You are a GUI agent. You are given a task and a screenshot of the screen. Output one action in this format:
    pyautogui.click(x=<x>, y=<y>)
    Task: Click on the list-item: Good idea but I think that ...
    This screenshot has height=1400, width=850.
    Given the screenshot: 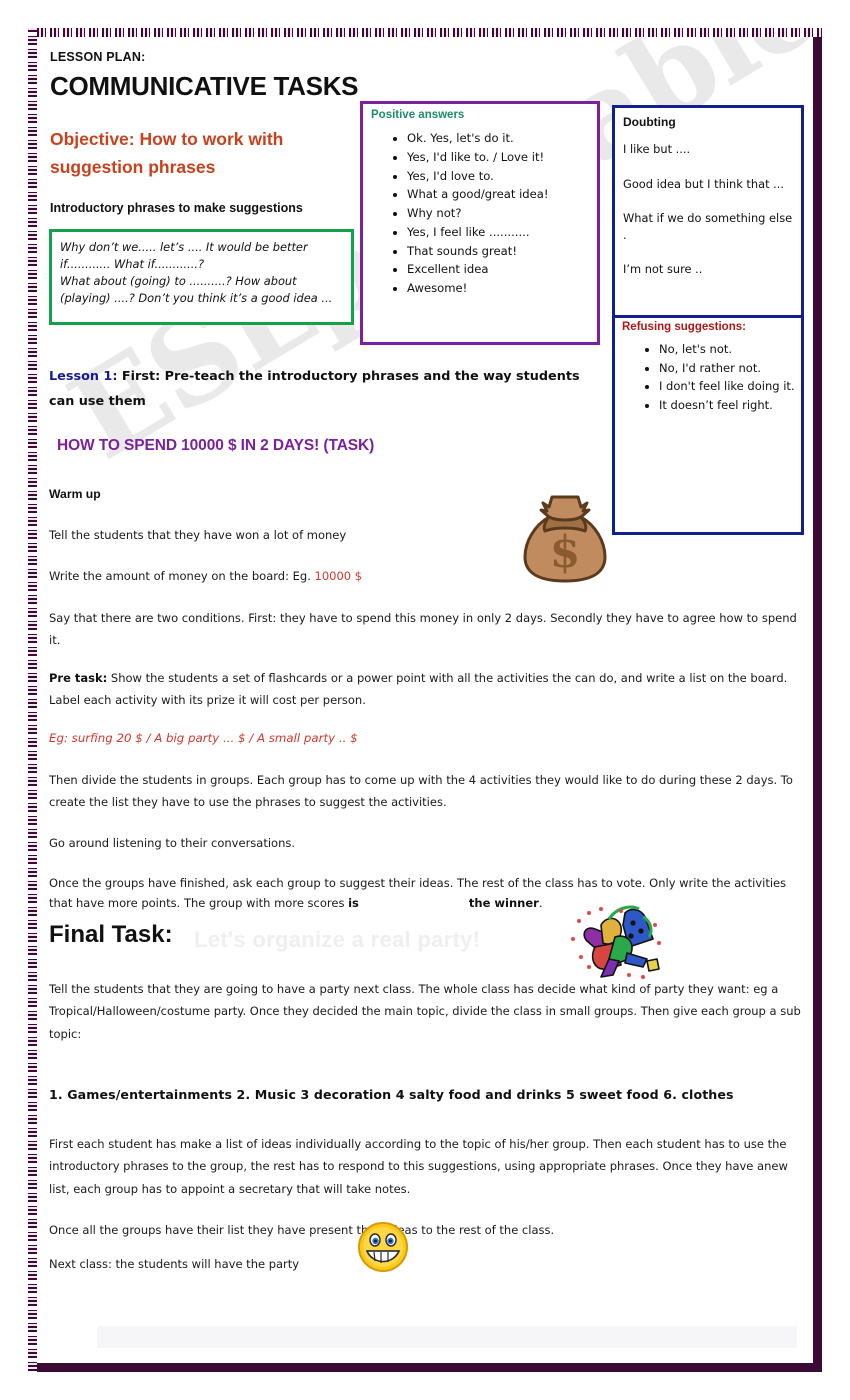 What is the action you would take?
    pyautogui.click(x=704, y=183)
    